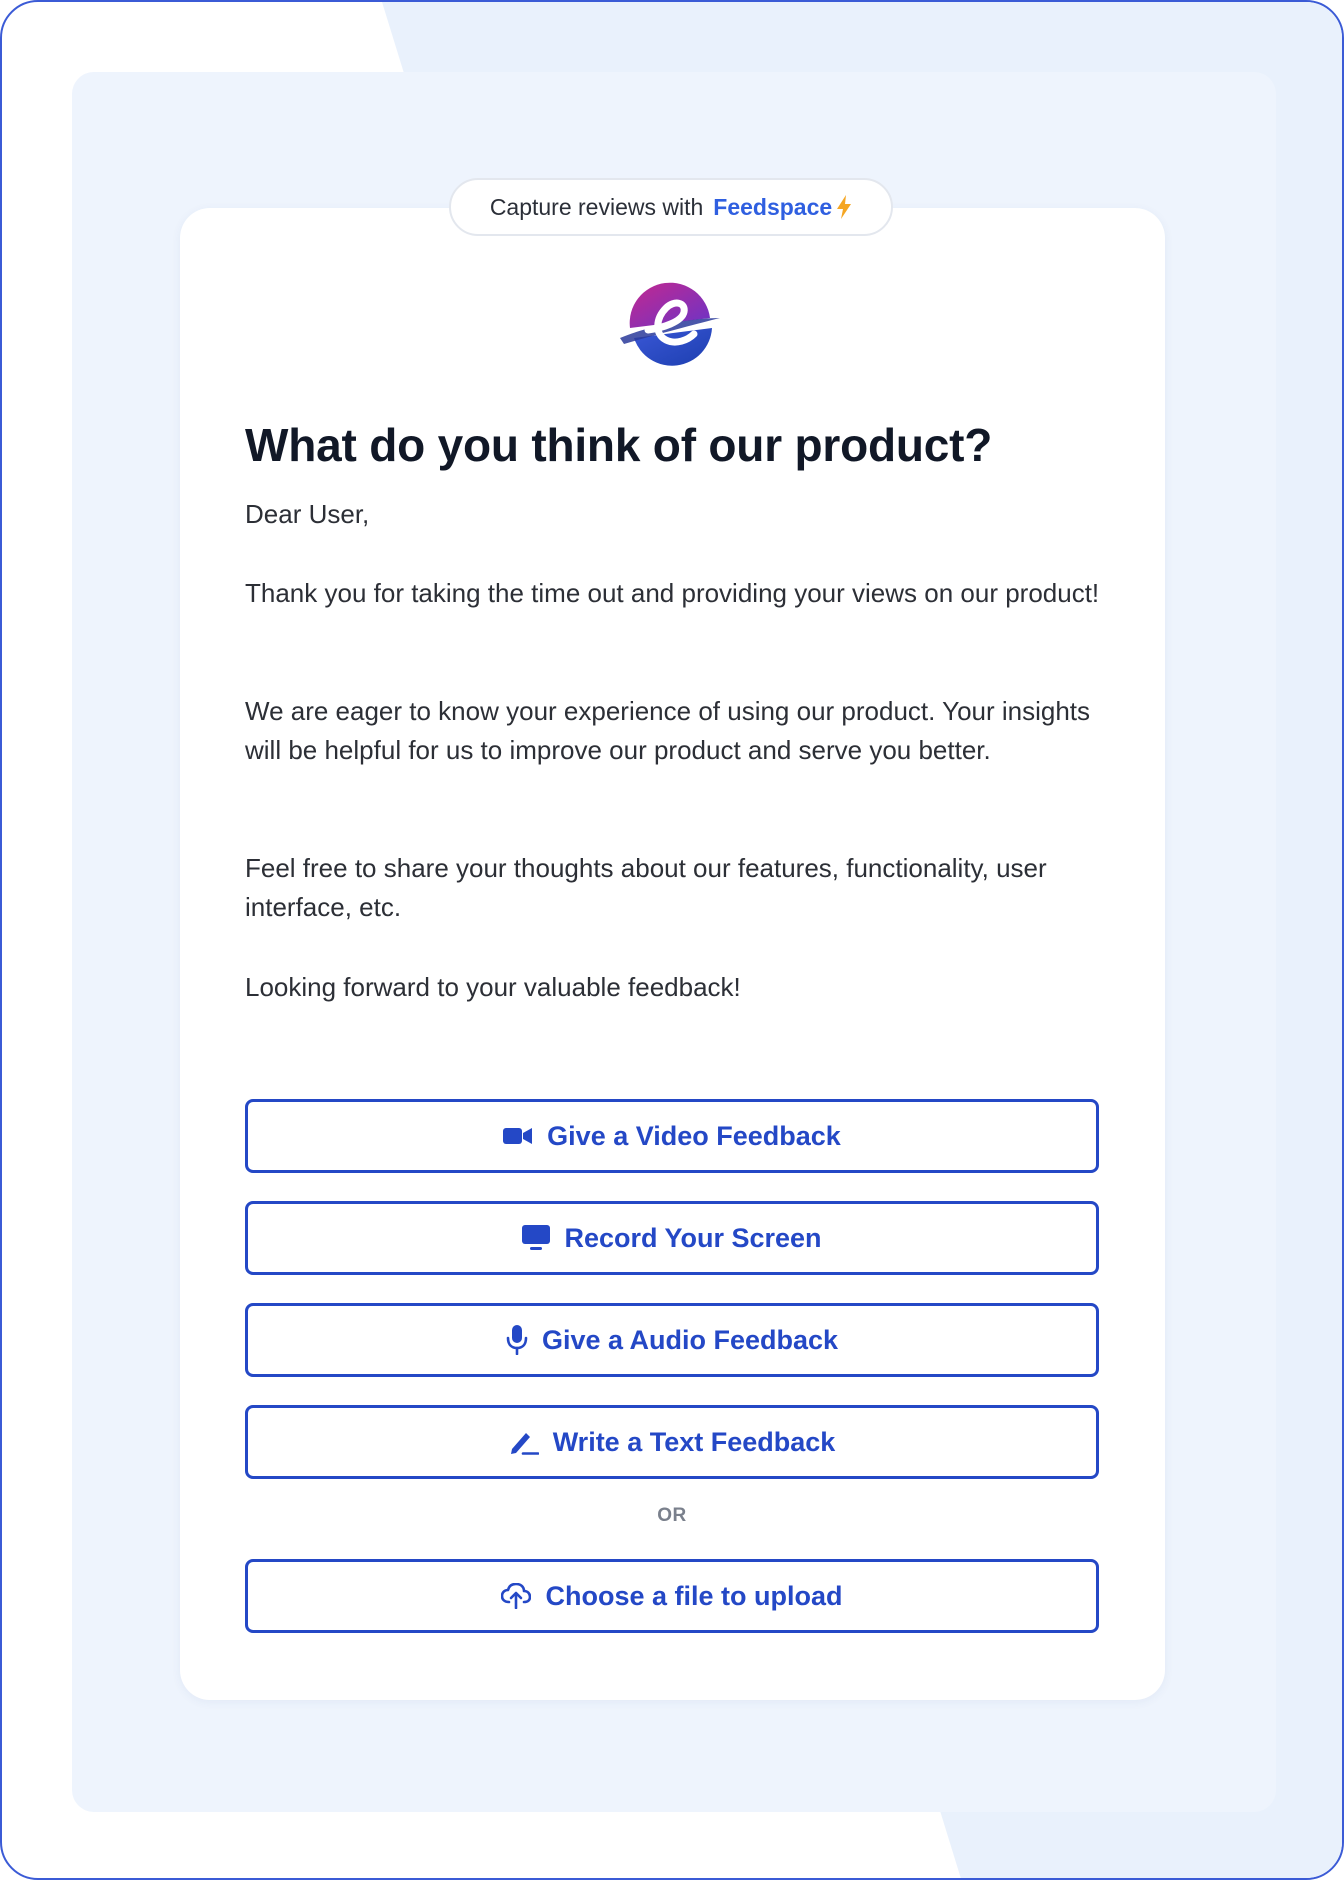 This screenshot has width=1344, height=1880. Describe the element at coordinates (536, 1238) in the screenshot. I see `monitor-icon` at that location.